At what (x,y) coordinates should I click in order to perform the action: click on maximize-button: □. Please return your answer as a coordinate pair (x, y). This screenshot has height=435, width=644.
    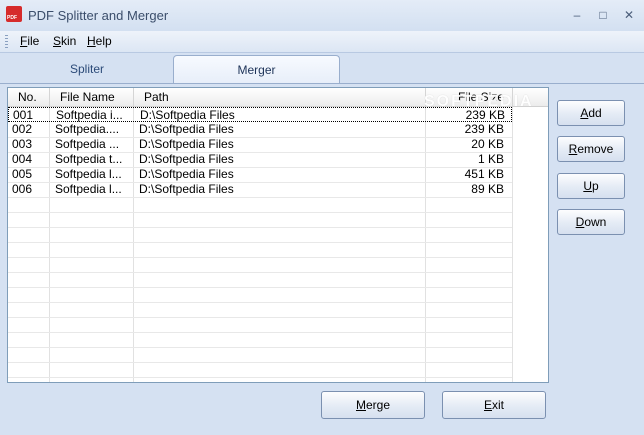
    Looking at the image, I should click on (603, 15).